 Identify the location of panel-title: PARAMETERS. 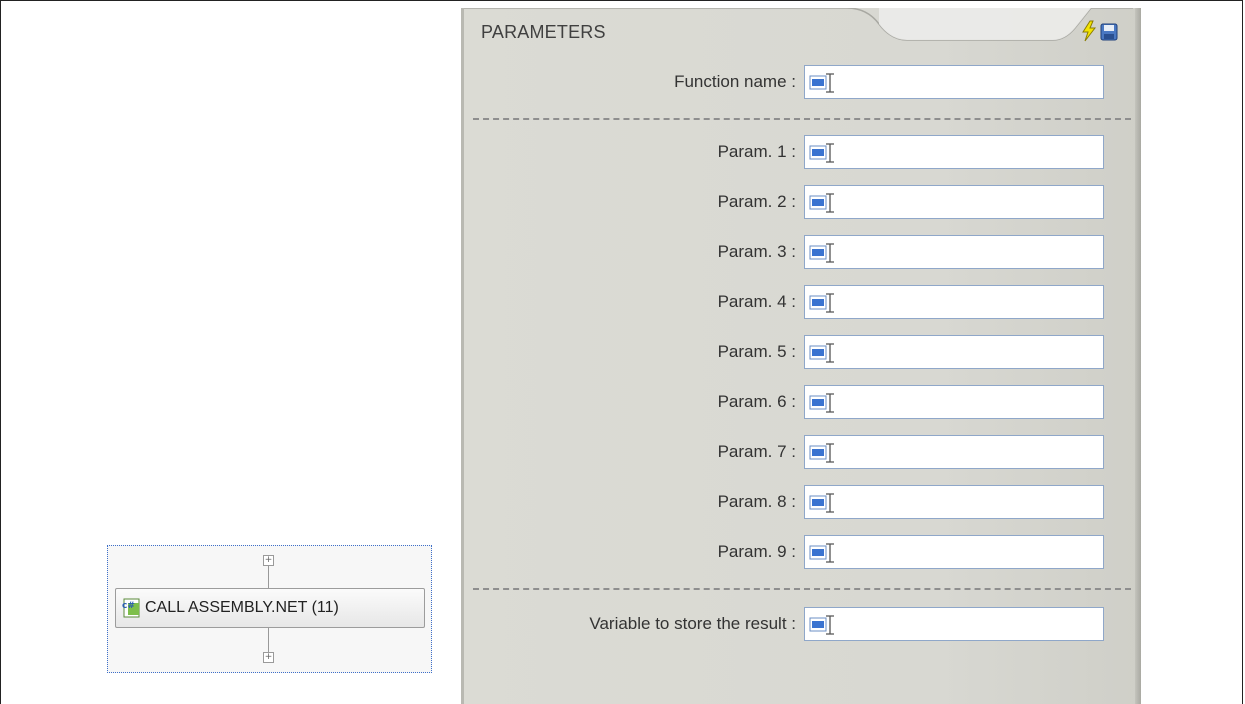
(543, 32).